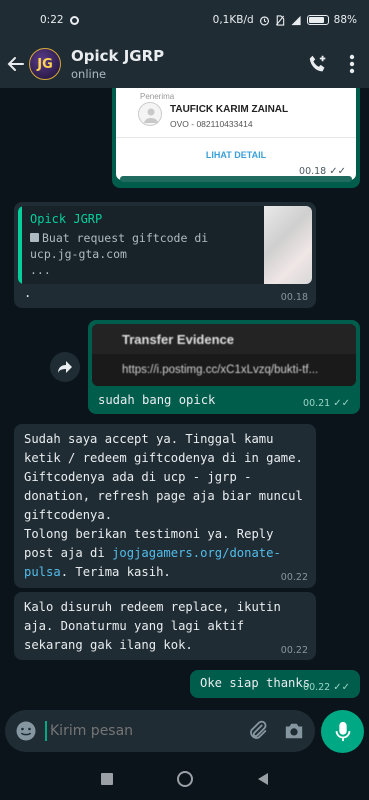 This screenshot has width=369, height=800. Describe the element at coordinates (184, 64) in the screenshot. I see `chat-header: JG Opick JGRP online` at that location.